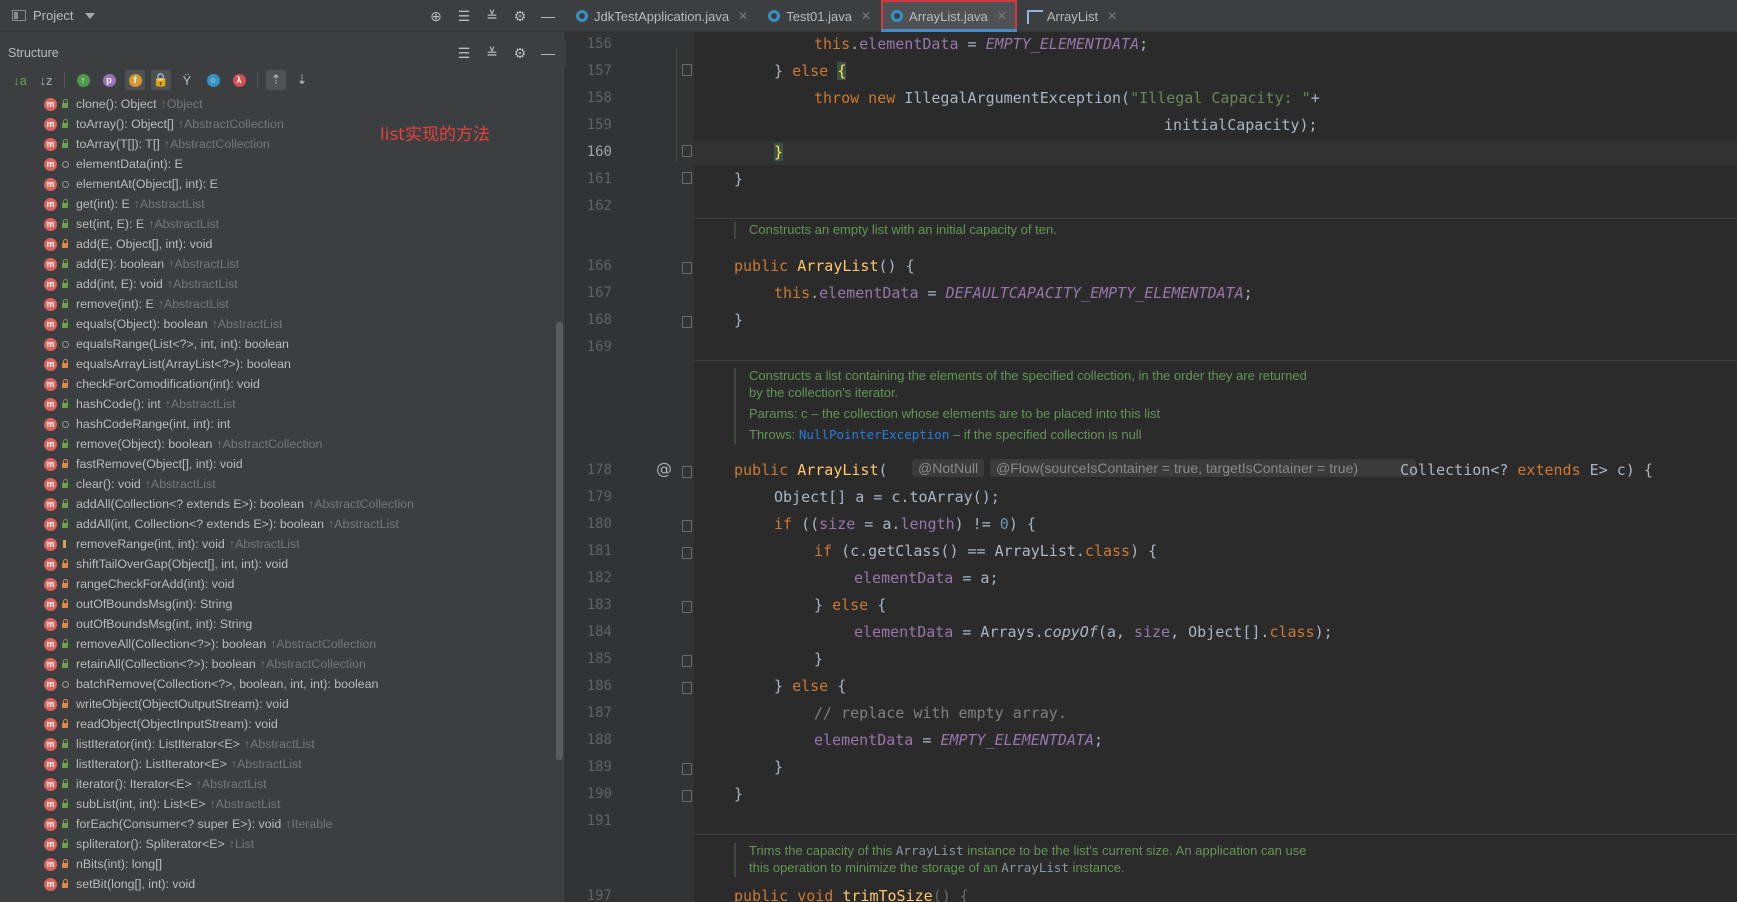 This screenshot has height=902, width=1737. Describe the element at coordinates (213, 80) in the screenshot. I see `show-lambdas-icon: ○` at that location.